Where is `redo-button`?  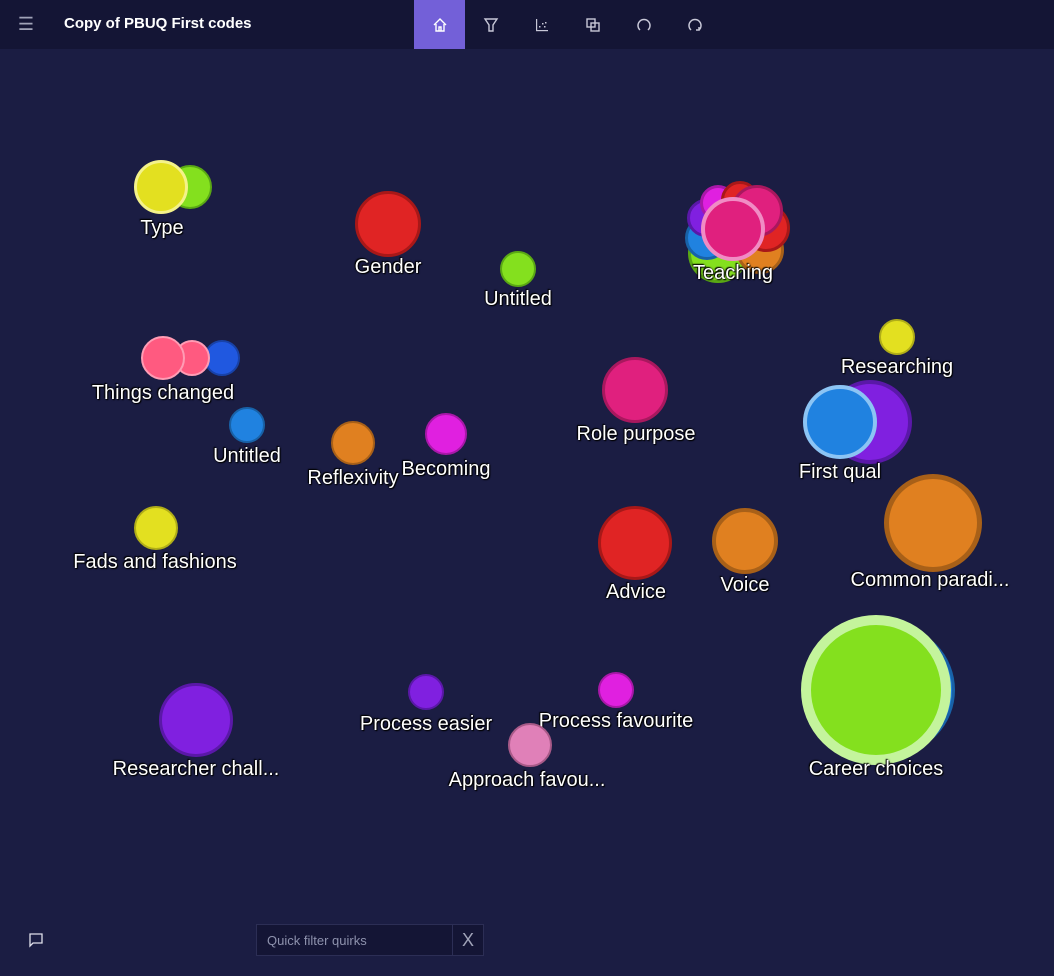
redo-button is located at coordinates (694, 24).